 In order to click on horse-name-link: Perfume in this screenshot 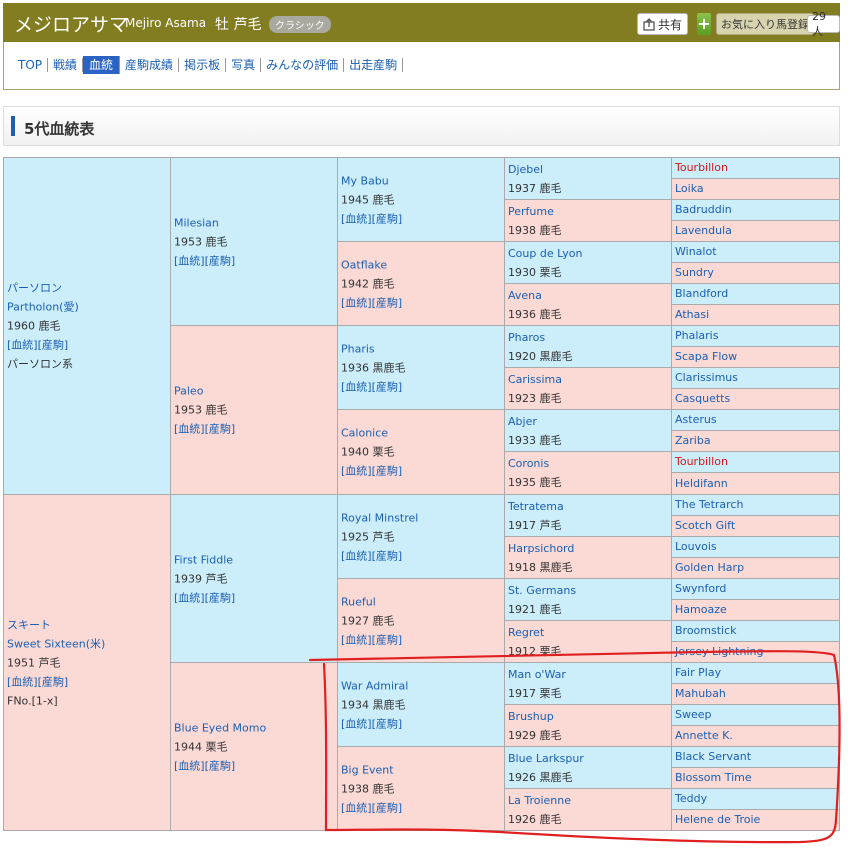, I will do `click(588, 211)`.